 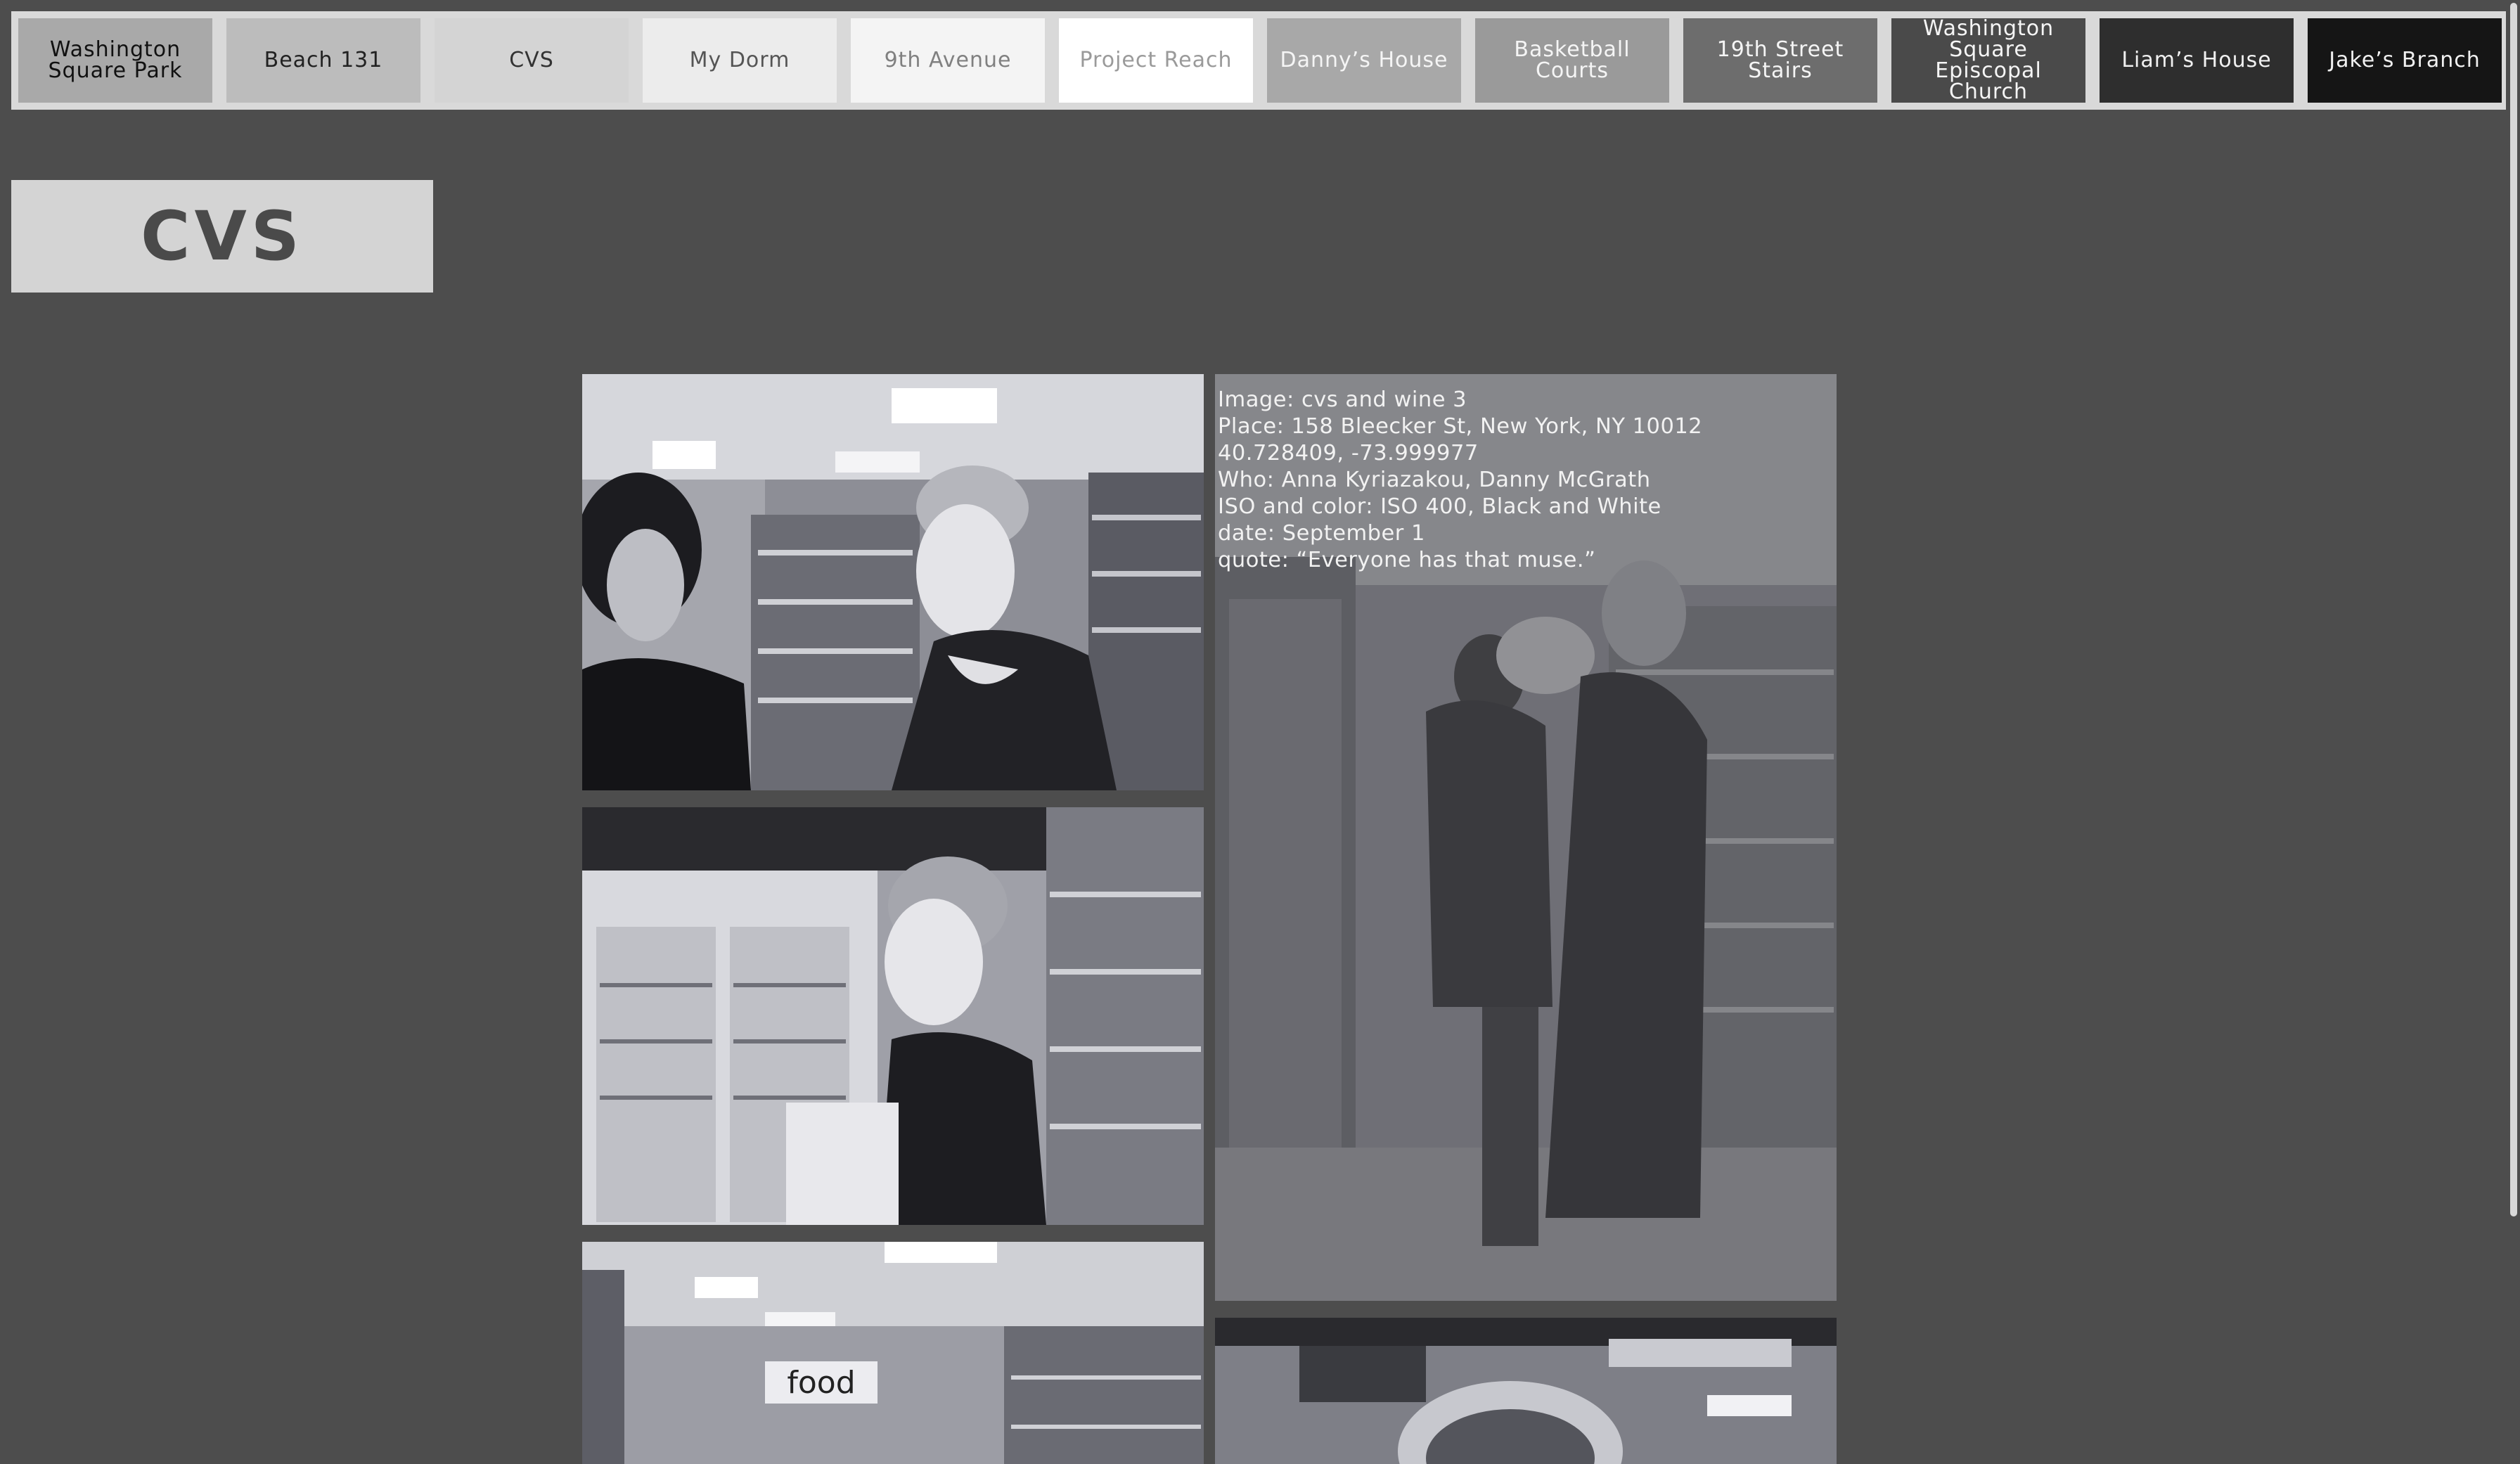 I want to click on photo-food-sign: food, so click(x=893, y=1353).